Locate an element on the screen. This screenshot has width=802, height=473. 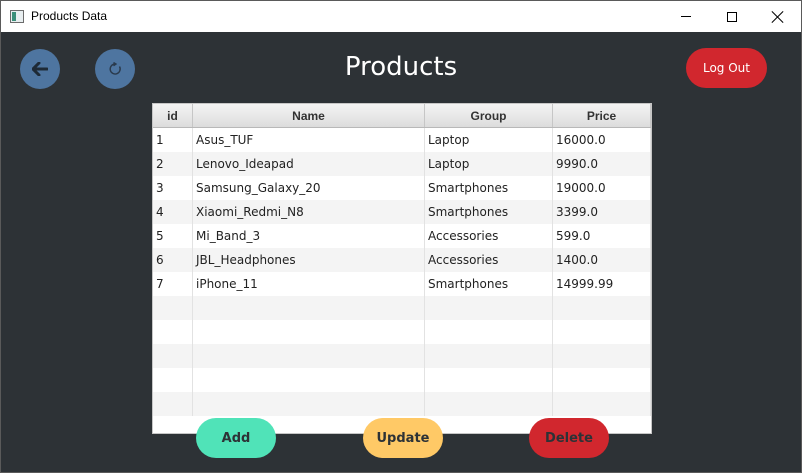
cell-name: Samsung_Galaxy_20 is located at coordinates (309, 188).